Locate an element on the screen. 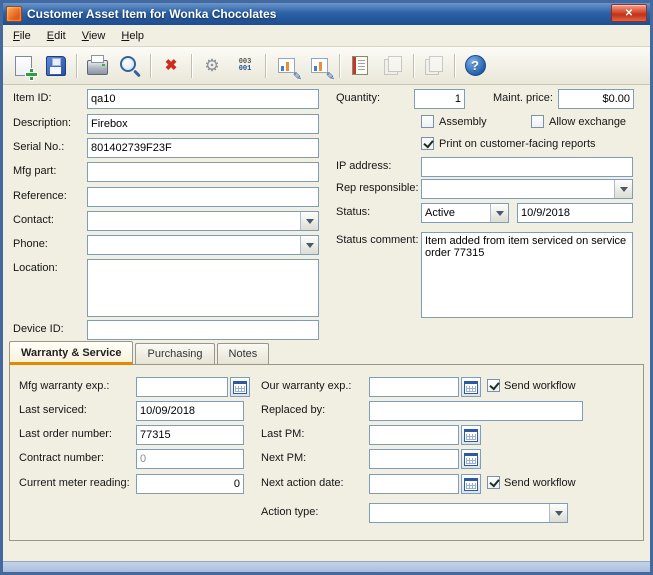  action-type-combobox is located at coordinates (468, 513).